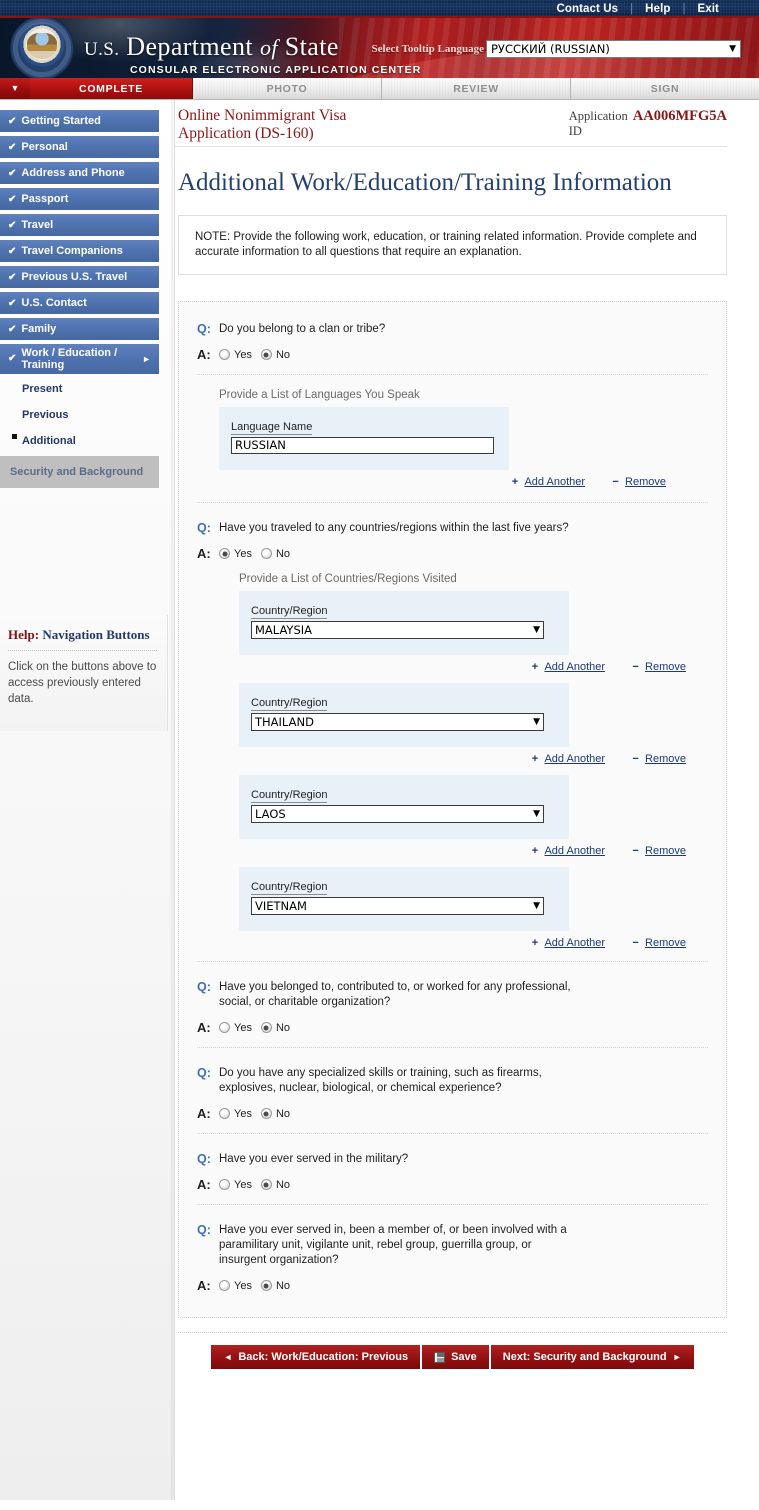  What do you see at coordinates (79, 147) in the screenshot?
I see `sidebar-item-personal: ✔ Personal` at bounding box center [79, 147].